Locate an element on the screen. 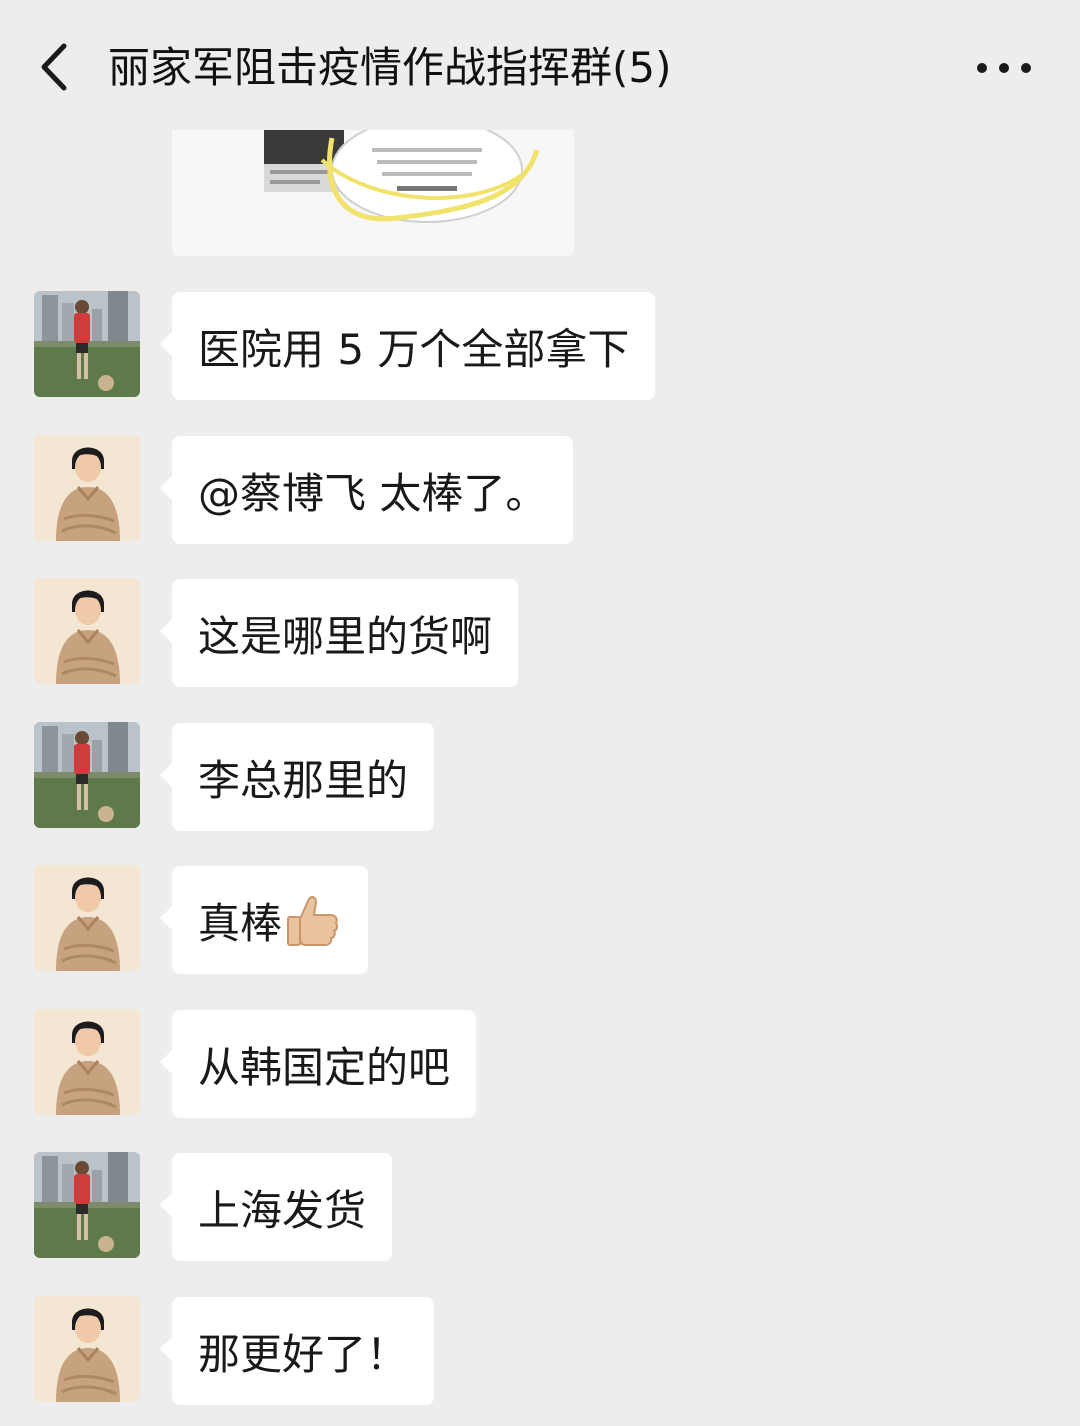 This screenshot has width=1080, height=1426. message-bubble: 从韩国定的吧 is located at coordinates (318, 1064).